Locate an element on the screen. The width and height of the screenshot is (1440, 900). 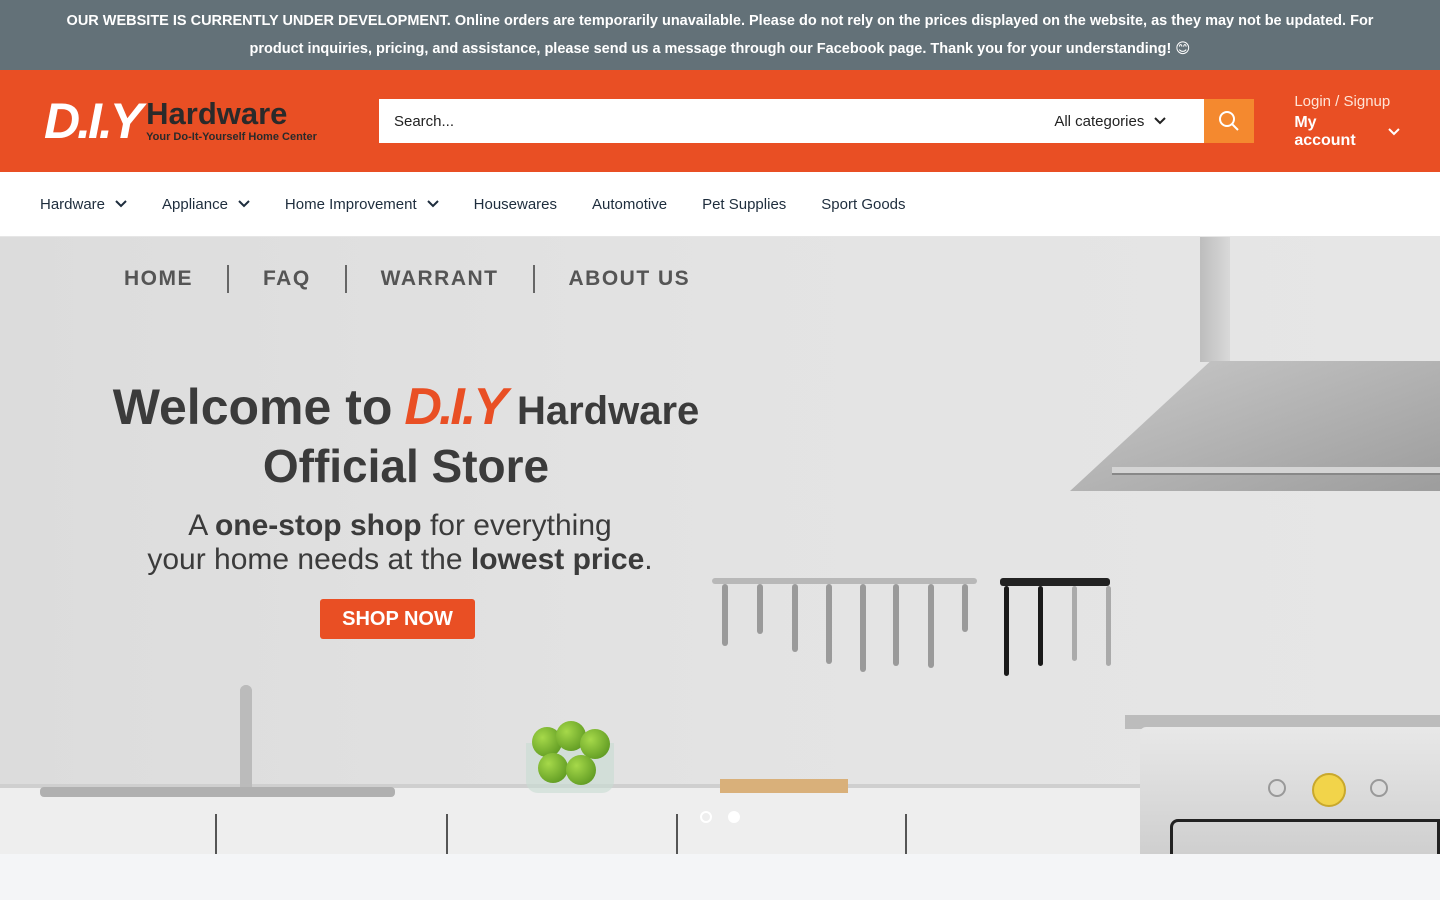
my-account-label: My account is located at coordinates (1325, 131).